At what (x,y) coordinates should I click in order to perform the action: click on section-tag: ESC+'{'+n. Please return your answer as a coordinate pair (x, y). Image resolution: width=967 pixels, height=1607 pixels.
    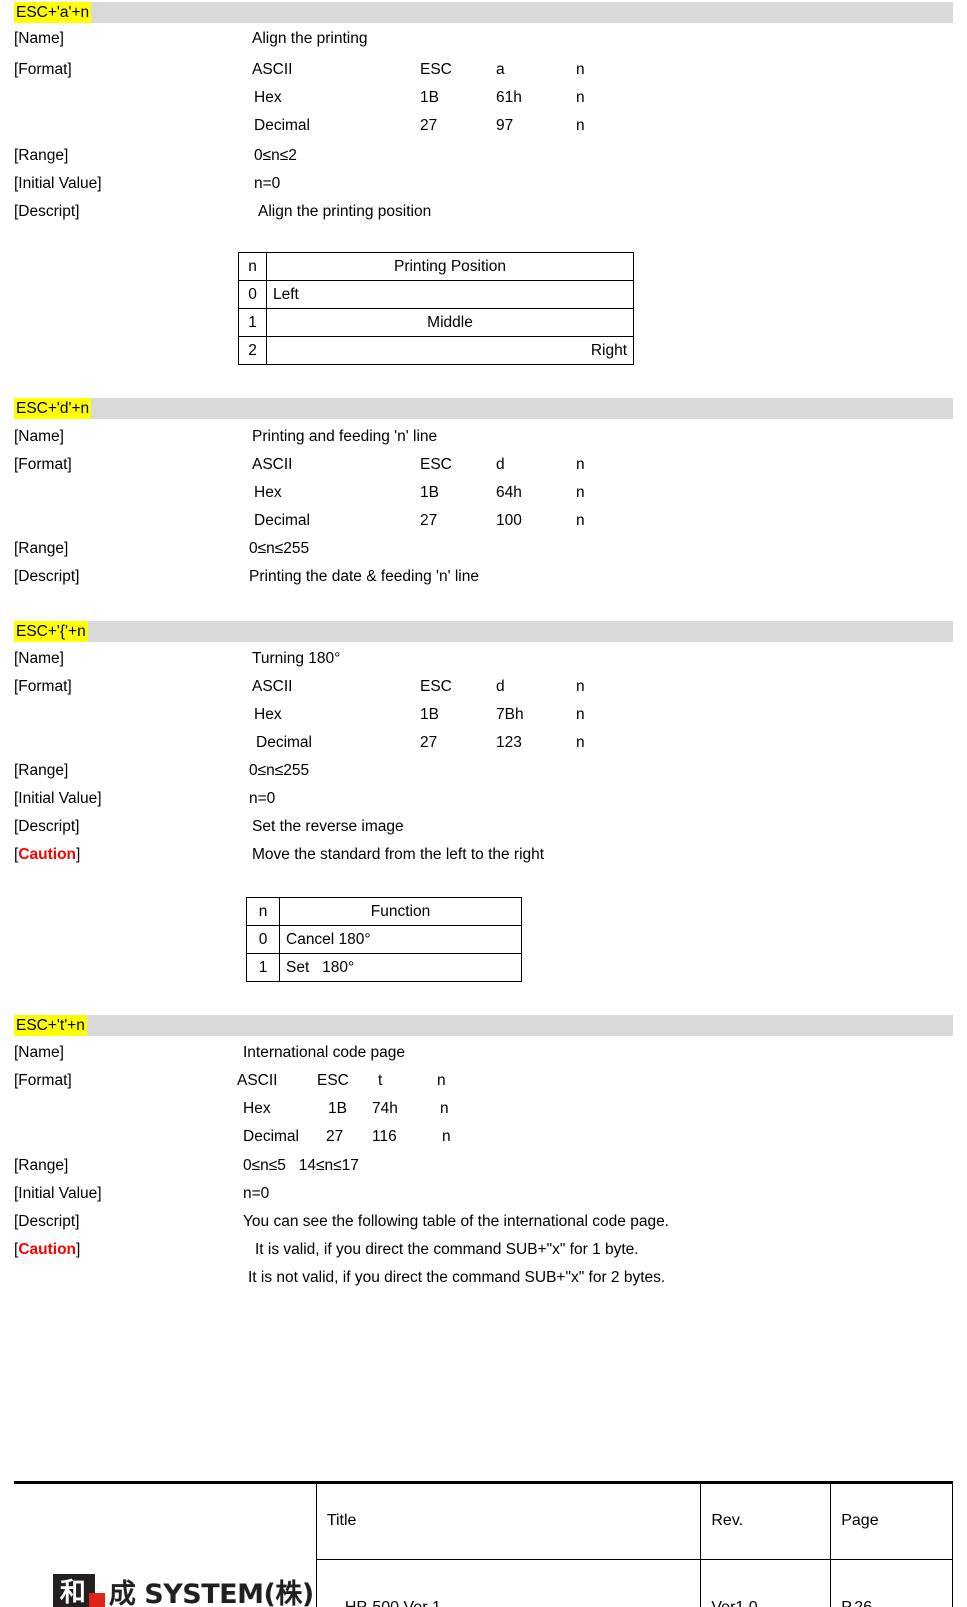
    Looking at the image, I should click on (51, 631).